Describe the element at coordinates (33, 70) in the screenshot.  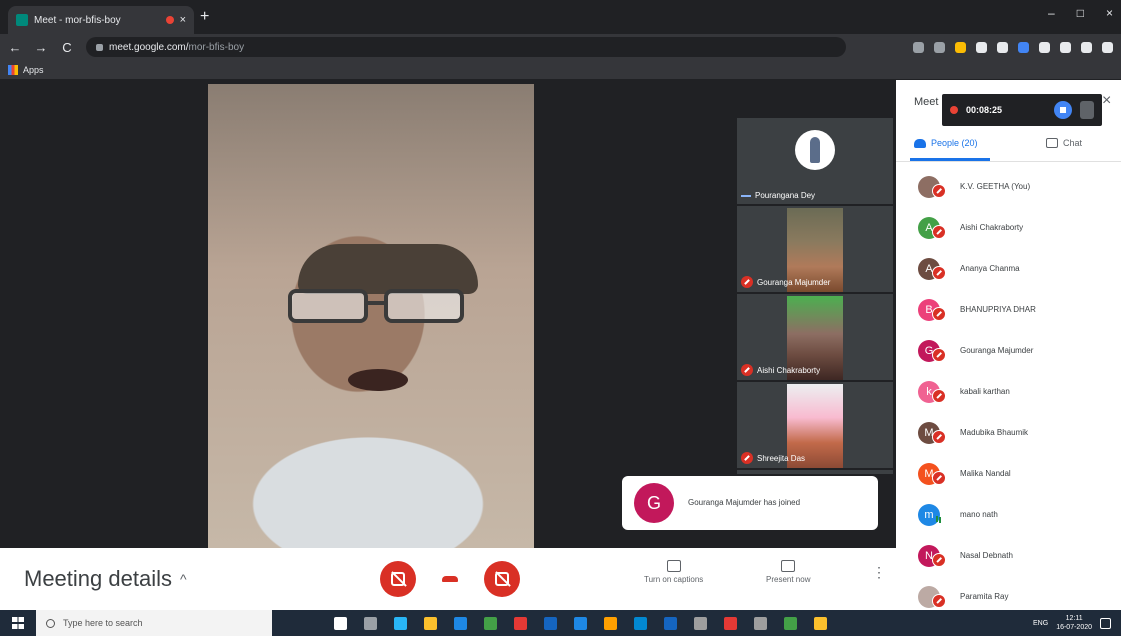
I see `apps-bookmark: Apps` at that location.